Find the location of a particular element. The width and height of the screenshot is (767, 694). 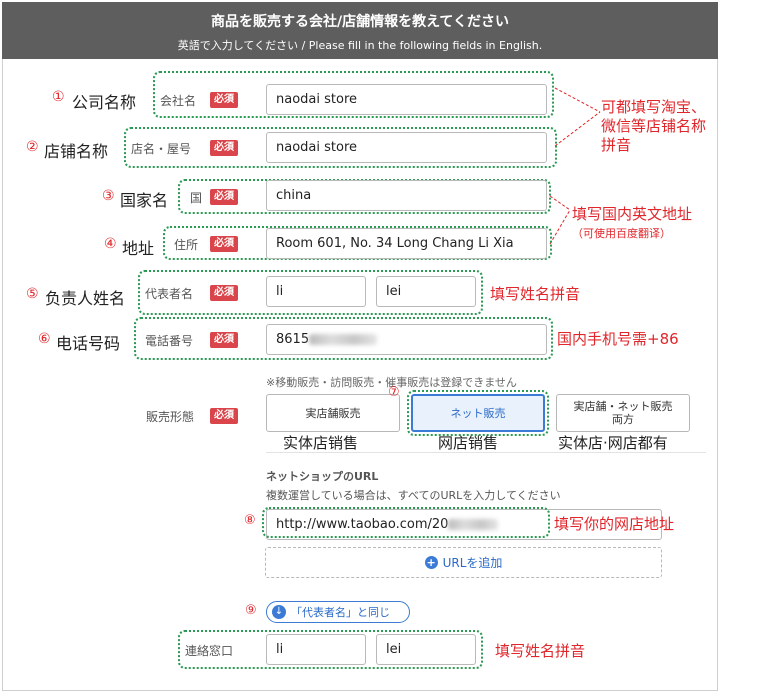

phone-value: 8615 is located at coordinates (293, 339).